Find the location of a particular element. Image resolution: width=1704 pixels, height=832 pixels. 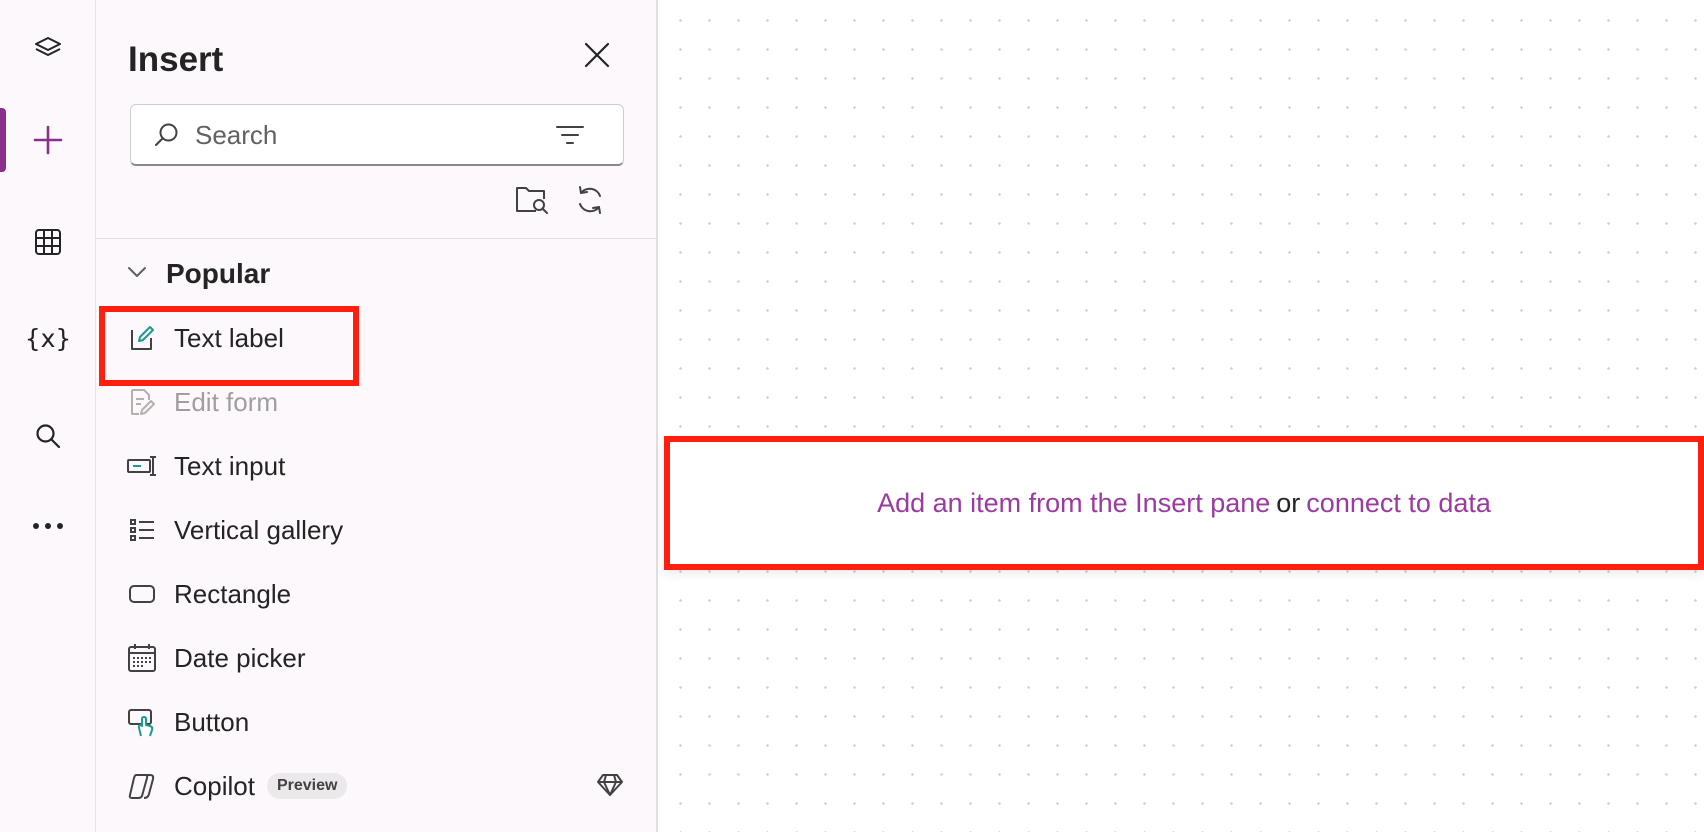

insert-item-date-picker: Date picker is located at coordinates (374, 658).